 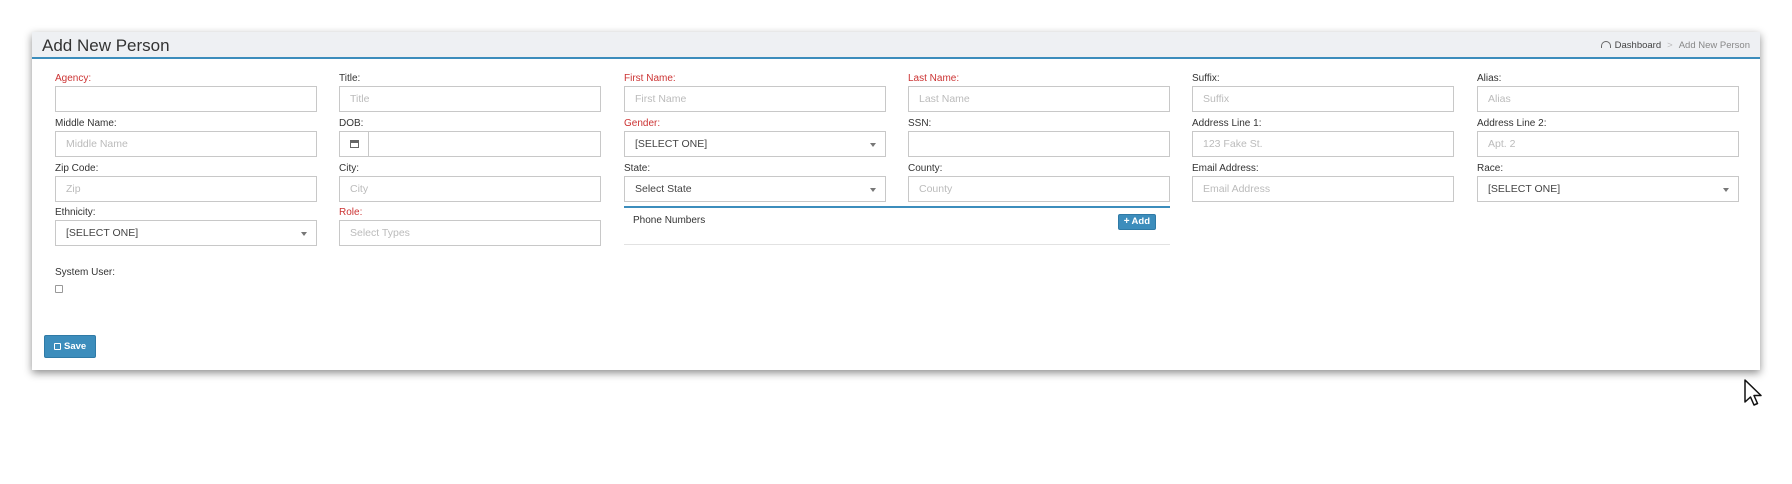 What do you see at coordinates (1323, 99) in the screenshot?
I see `suffix-input: Suffix` at bounding box center [1323, 99].